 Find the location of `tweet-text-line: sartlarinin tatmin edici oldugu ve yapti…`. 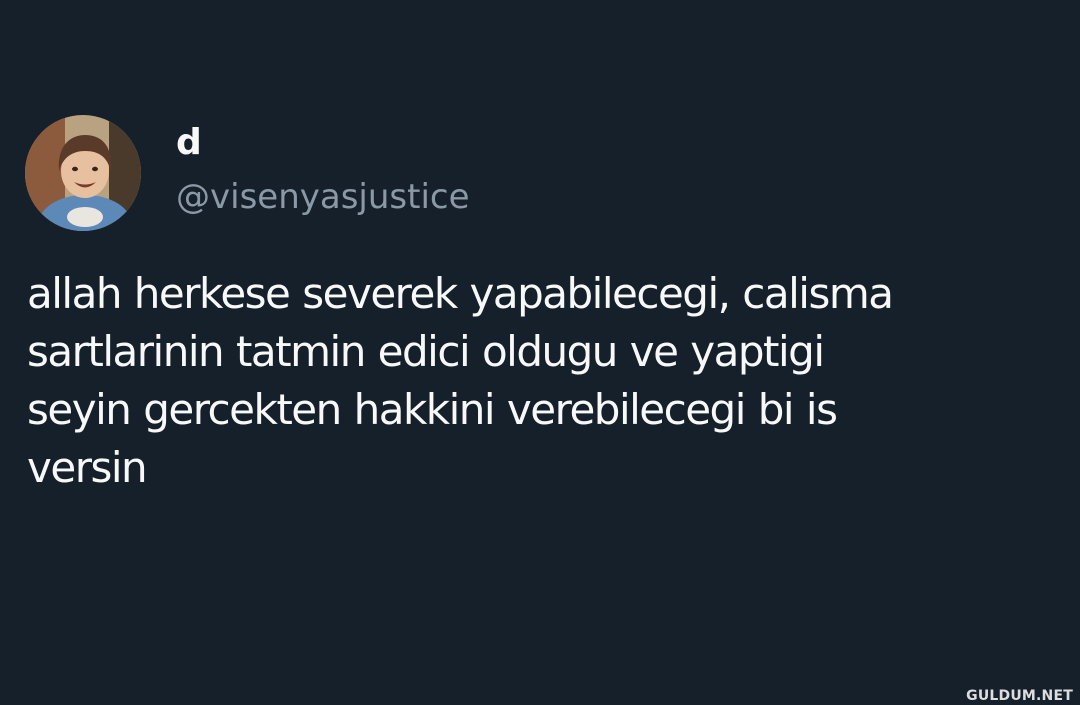

tweet-text-line: sartlarinin tatmin edici oldugu ve yapti… is located at coordinates (426, 351).